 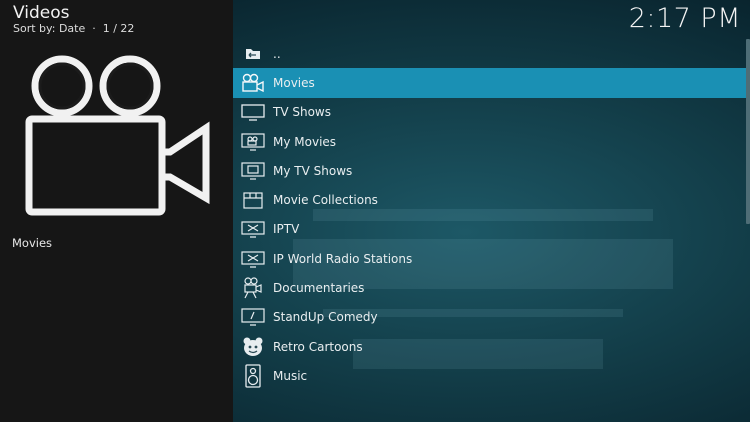 What do you see at coordinates (305, 141) in the screenshot?
I see `list-item-label: My Movies` at bounding box center [305, 141].